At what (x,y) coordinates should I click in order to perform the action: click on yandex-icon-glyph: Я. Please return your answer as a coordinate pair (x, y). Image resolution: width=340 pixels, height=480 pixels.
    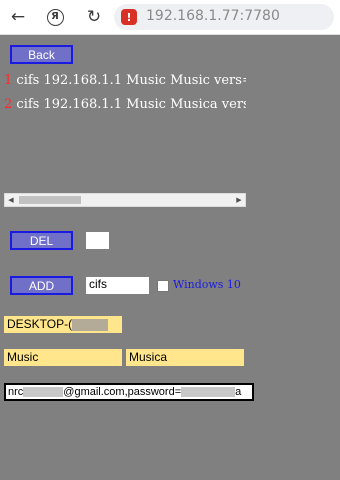
    Looking at the image, I should click on (55, 17).